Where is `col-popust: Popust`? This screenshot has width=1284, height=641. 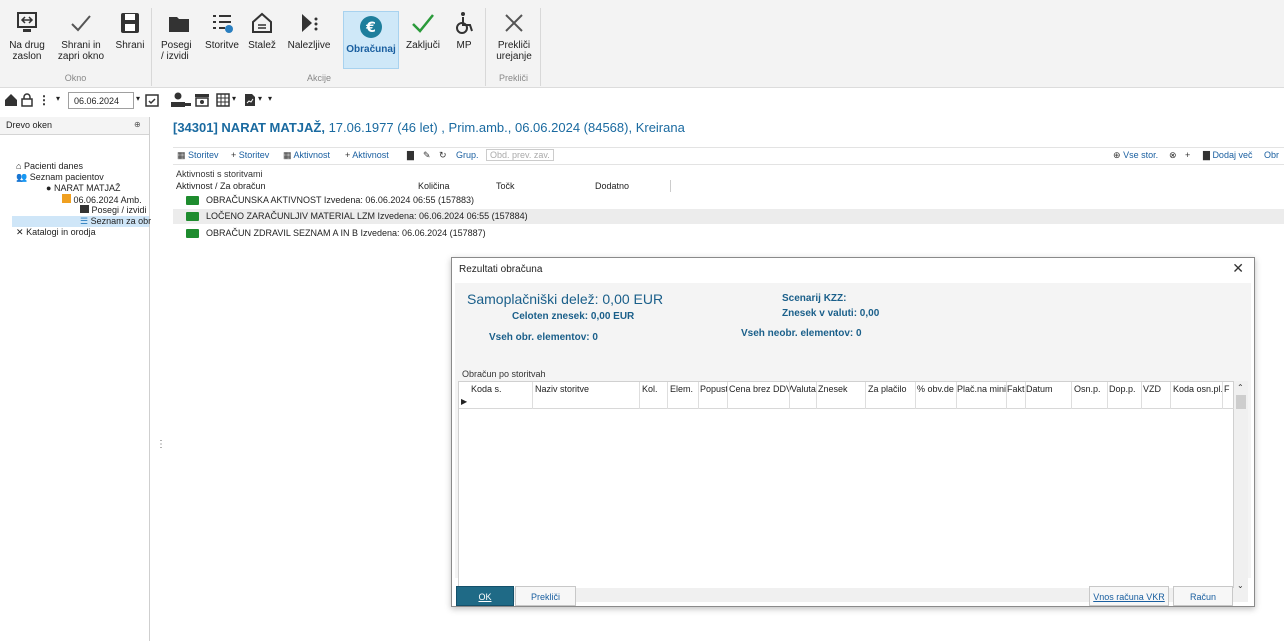
col-popust: Popust is located at coordinates (714, 389).